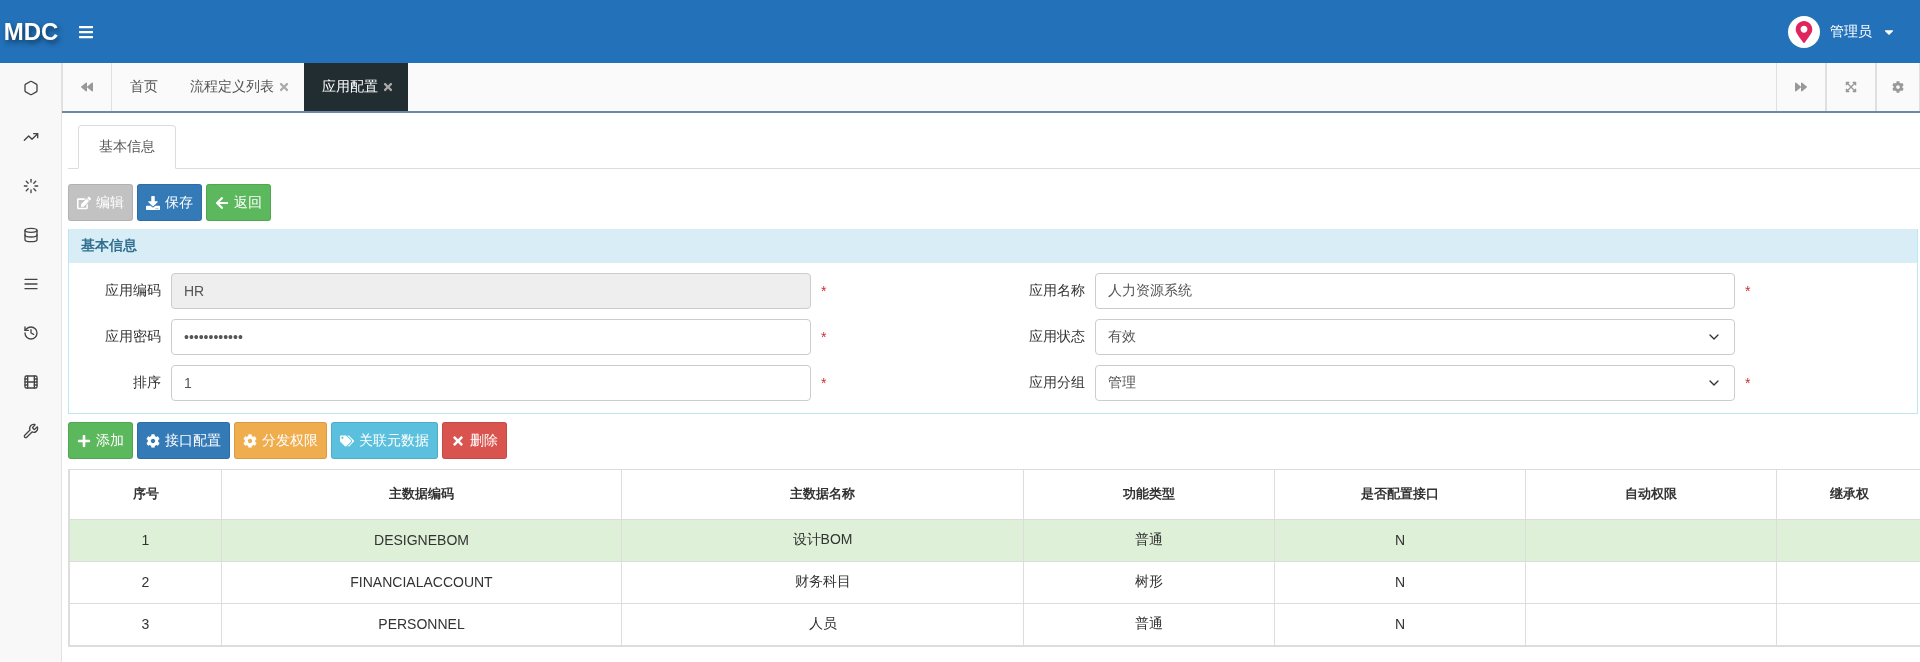  Describe the element at coordinates (822, 582) in the screenshot. I see `table-cell: 财务科目` at that location.